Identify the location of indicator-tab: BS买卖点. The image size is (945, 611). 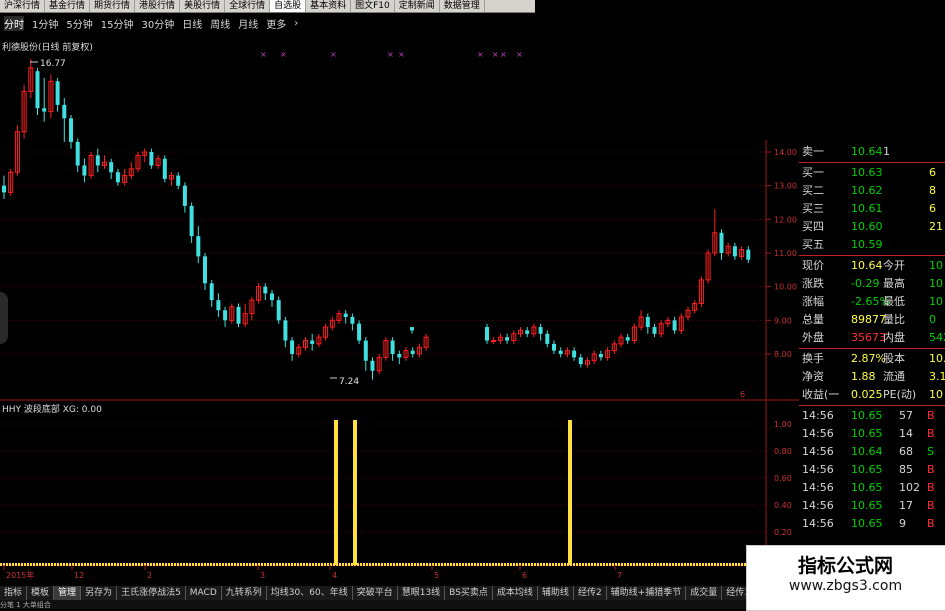
(469, 593).